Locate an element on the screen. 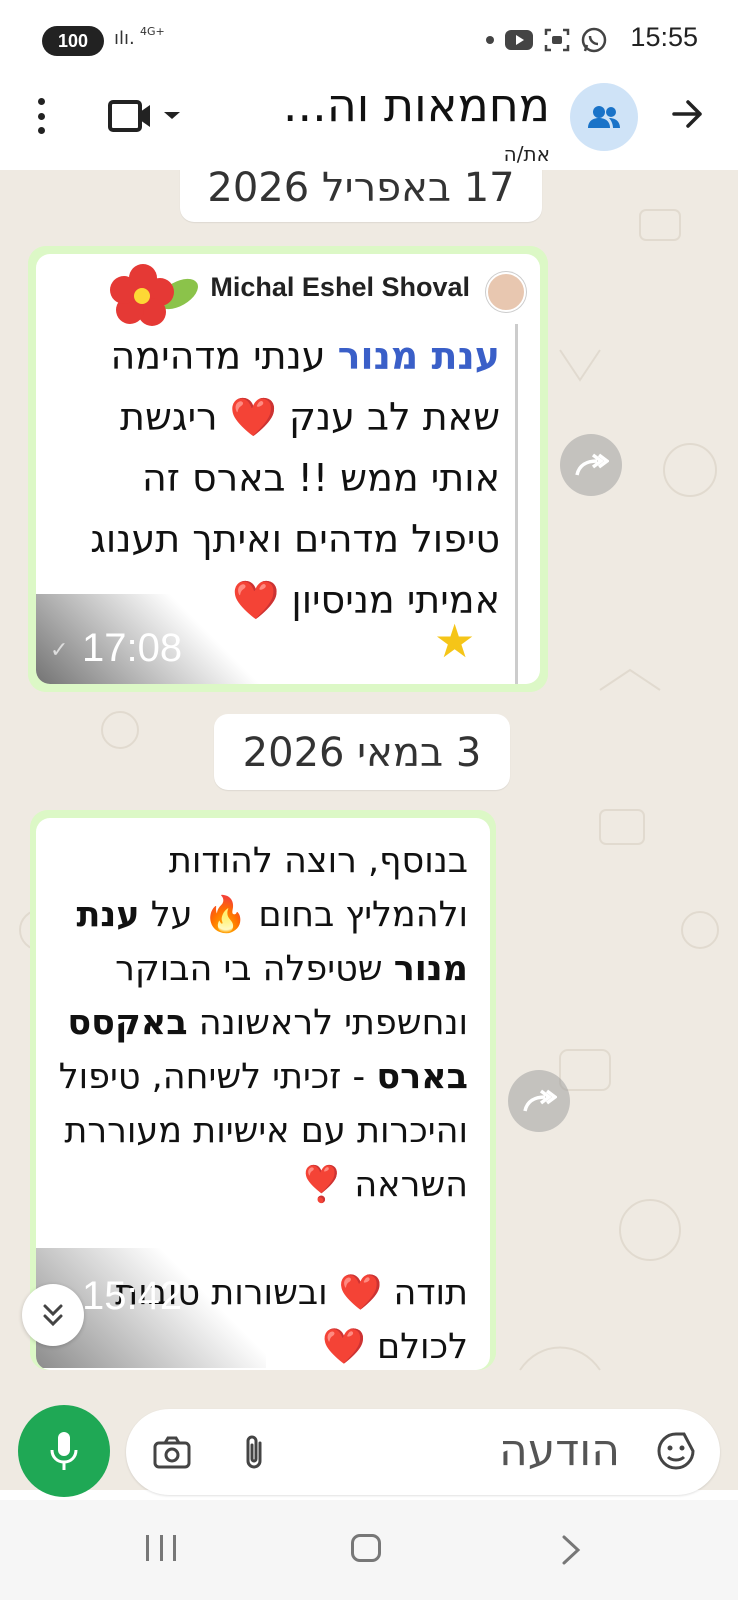 The height and width of the screenshot is (1600, 738). more-options-icon is located at coordinates (41, 116).